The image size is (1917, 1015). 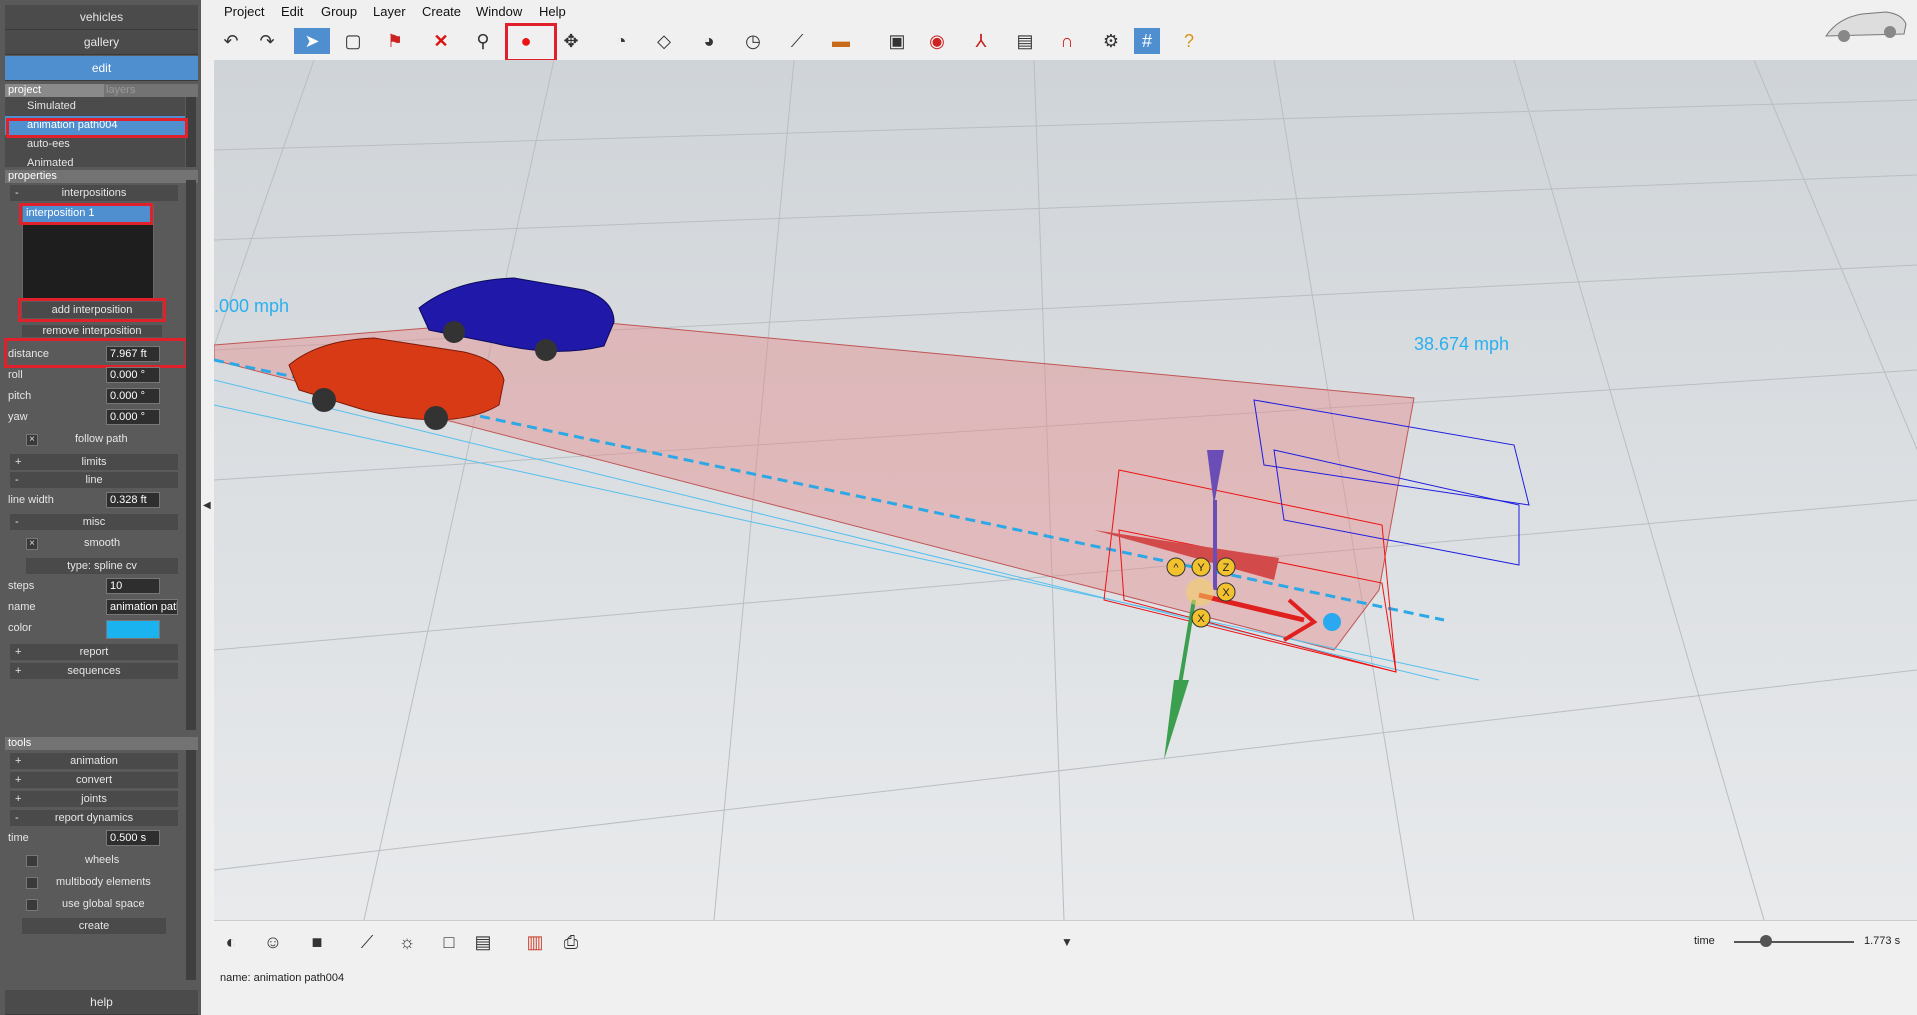 I want to click on steps-field: 10, so click(x=133, y=586).